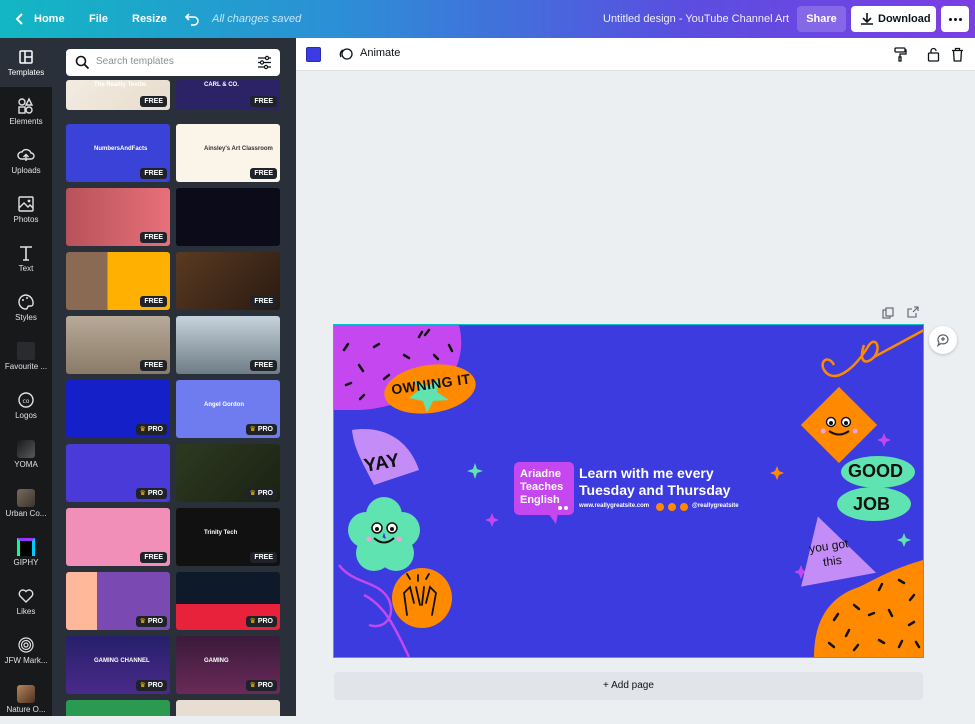 The height and width of the screenshot is (724, 975). I want to click on yoma-app-icon, so click(26, 449).